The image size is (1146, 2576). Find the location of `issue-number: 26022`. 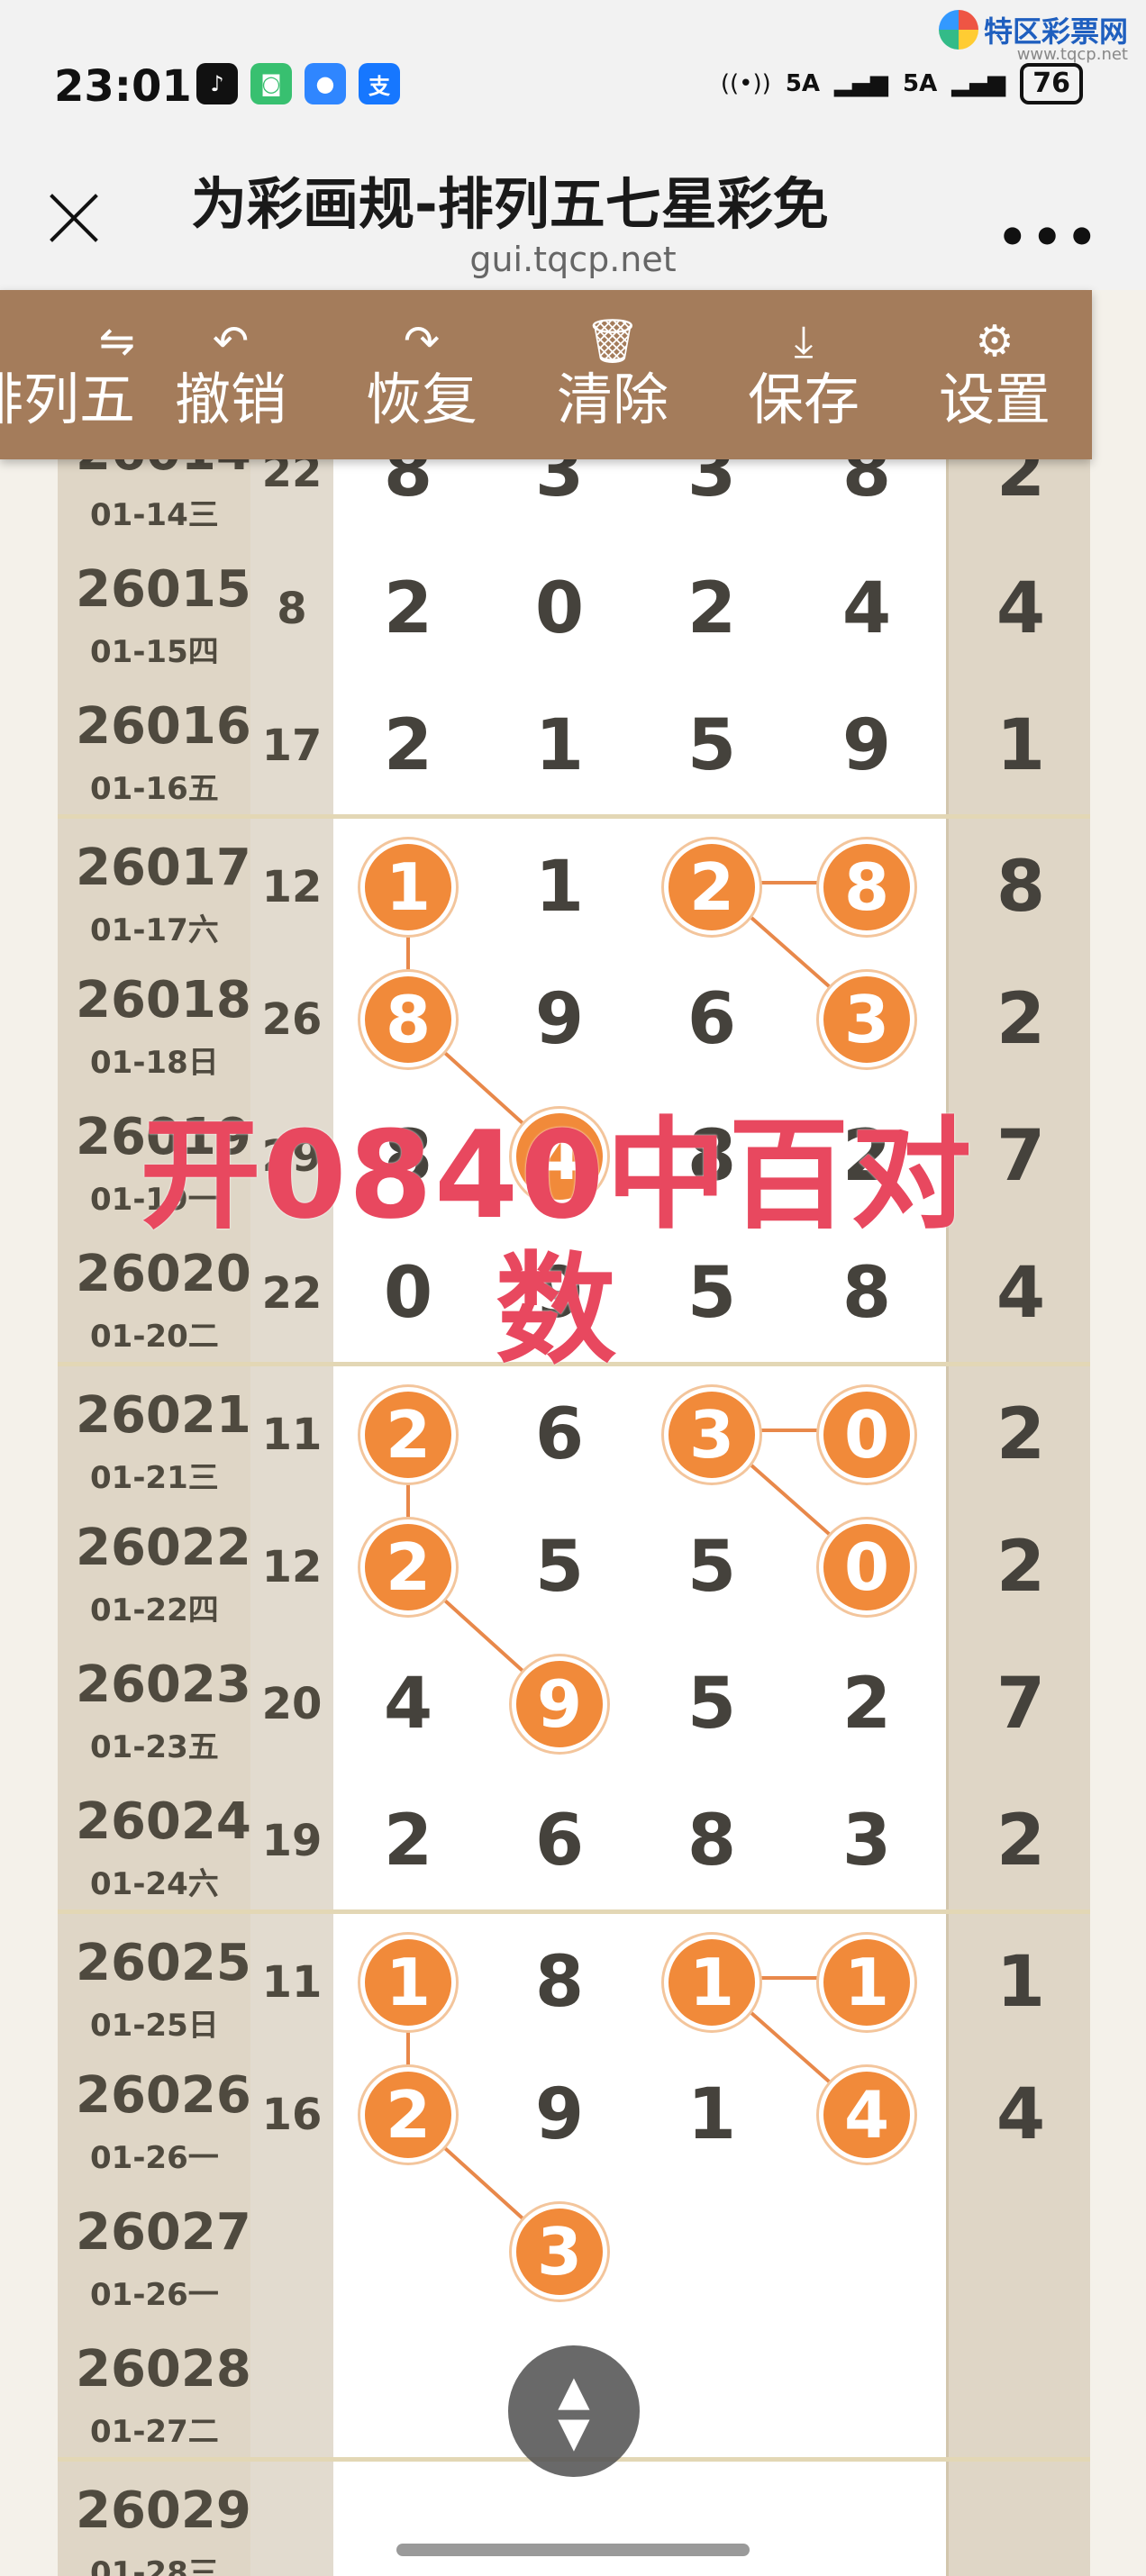

issue-number: 26022 is located at coordinates (163, 1548).